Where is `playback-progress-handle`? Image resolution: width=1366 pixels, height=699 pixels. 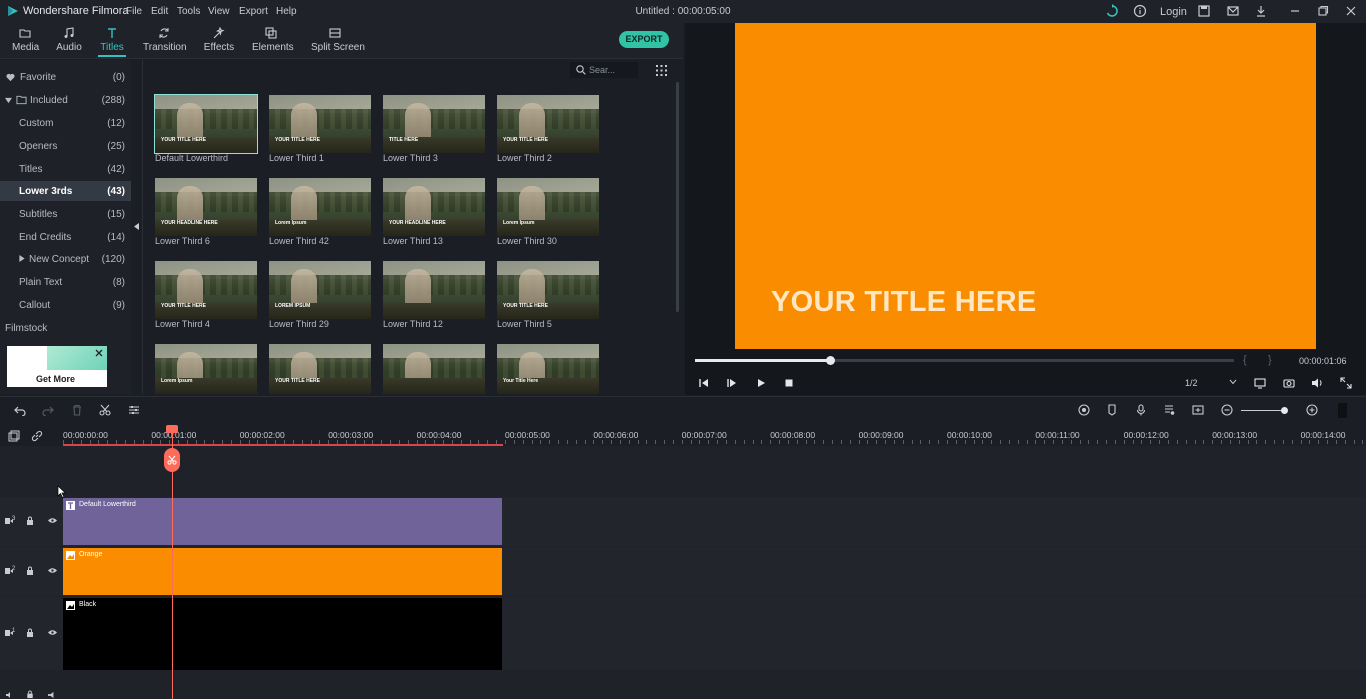 playback-progress-handle is located at coordinates (830, 360).